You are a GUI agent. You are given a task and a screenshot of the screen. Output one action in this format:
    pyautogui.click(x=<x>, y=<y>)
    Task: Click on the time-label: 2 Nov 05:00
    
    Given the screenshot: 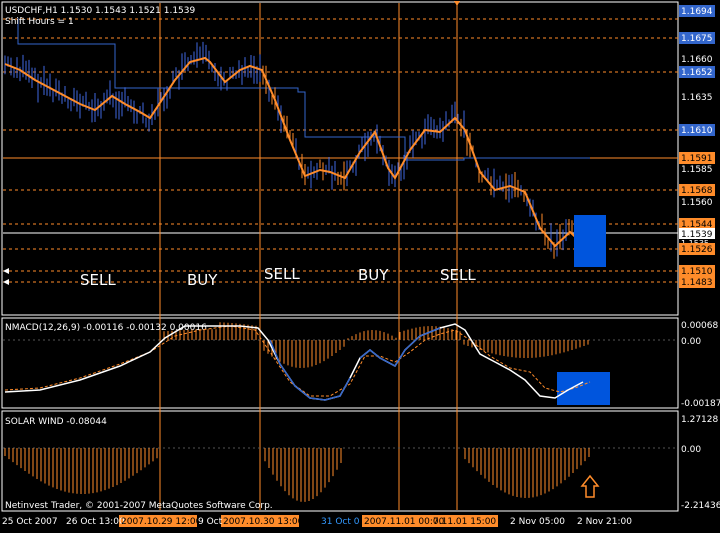 What is the action you would take?
    pyautogui.click(x=537, y=522)
    